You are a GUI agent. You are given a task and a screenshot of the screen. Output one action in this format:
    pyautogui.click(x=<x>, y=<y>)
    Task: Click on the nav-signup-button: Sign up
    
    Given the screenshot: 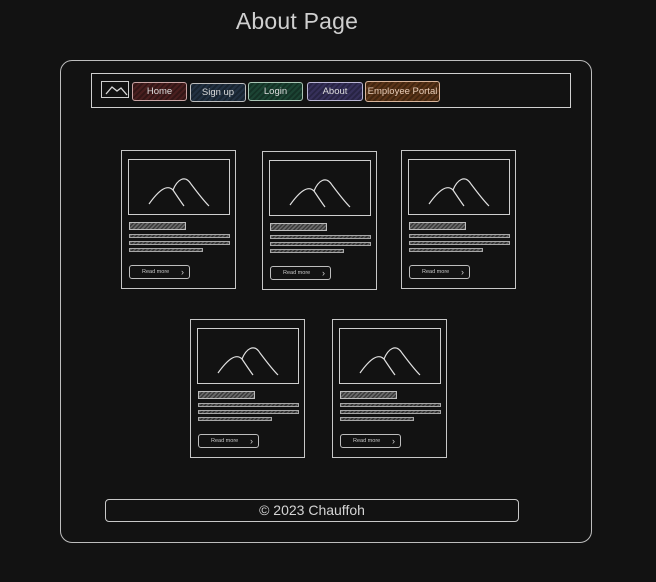 What is the action you would take?
    pyautogui.click(x=218, y=92)
    